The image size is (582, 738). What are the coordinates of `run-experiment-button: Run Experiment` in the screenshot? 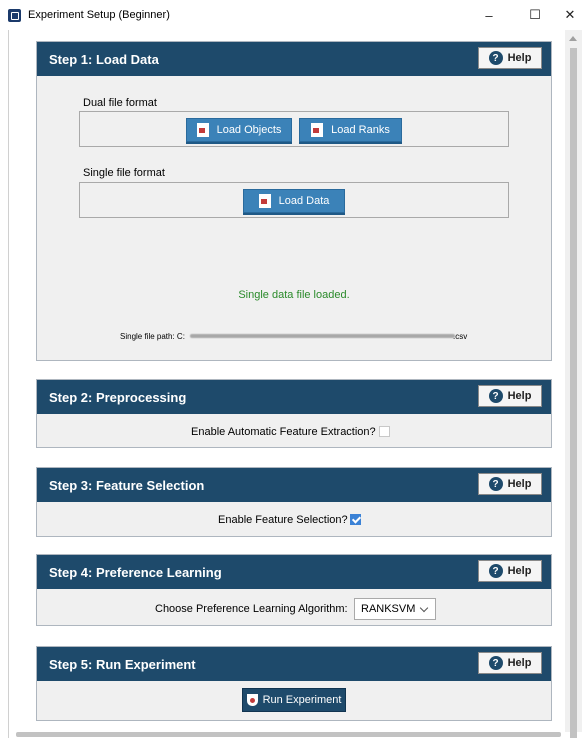 It's located at (294, 700).